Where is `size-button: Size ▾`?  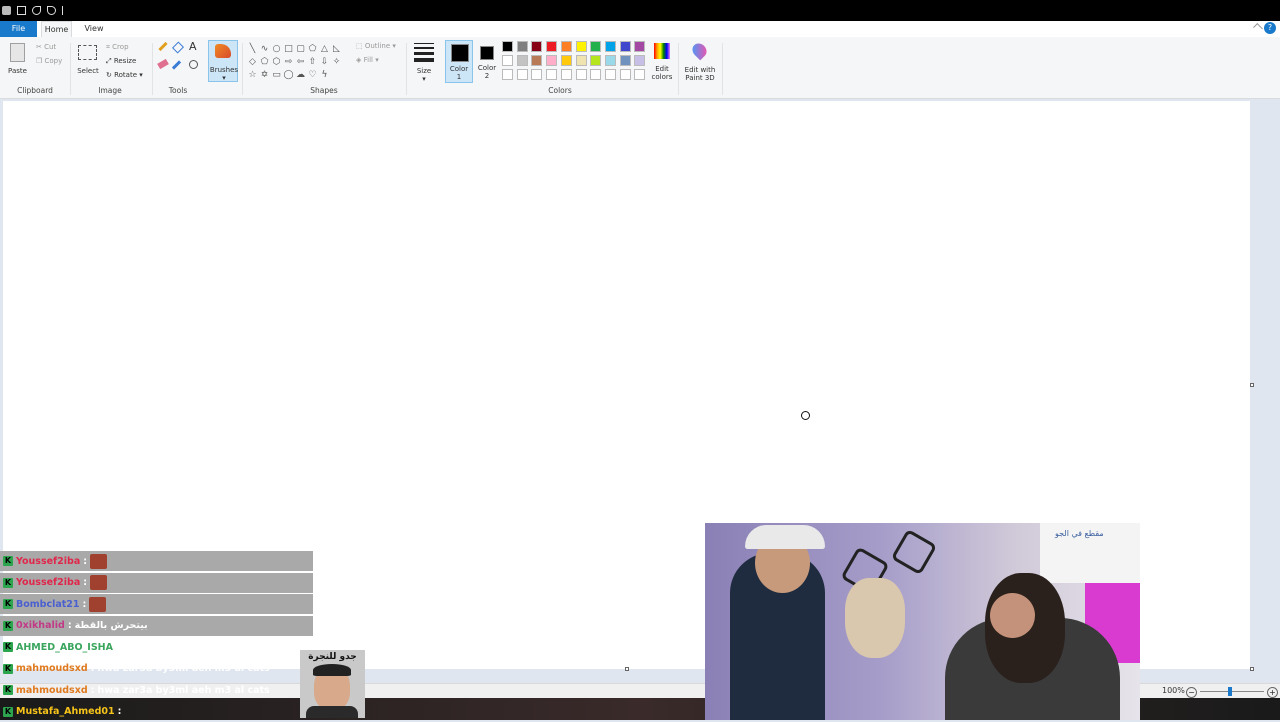 size-button: Size ▾ is located at coordinates (424, 62).